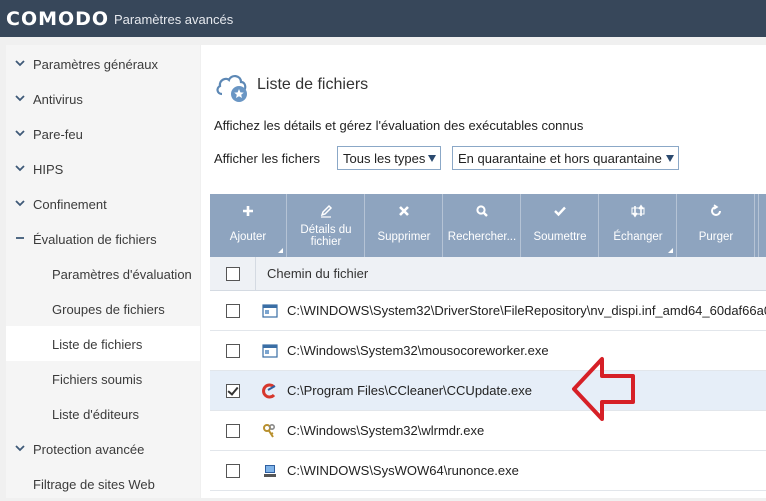  I want to click on file-path: C:\Program Files\CCleaner\CCUpdate.exe, so click(409, 390).